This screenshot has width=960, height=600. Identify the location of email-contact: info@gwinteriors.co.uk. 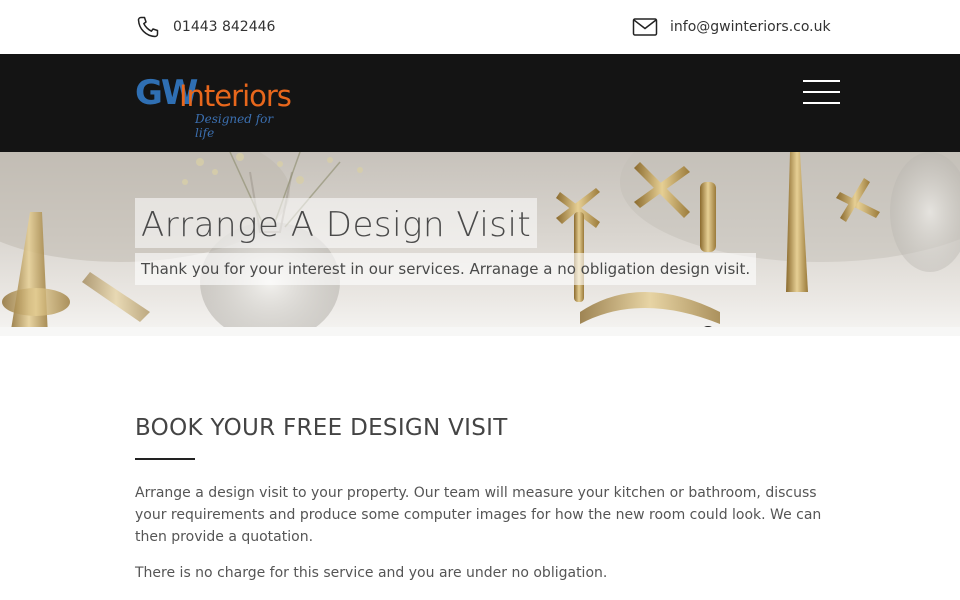
(731, 27).